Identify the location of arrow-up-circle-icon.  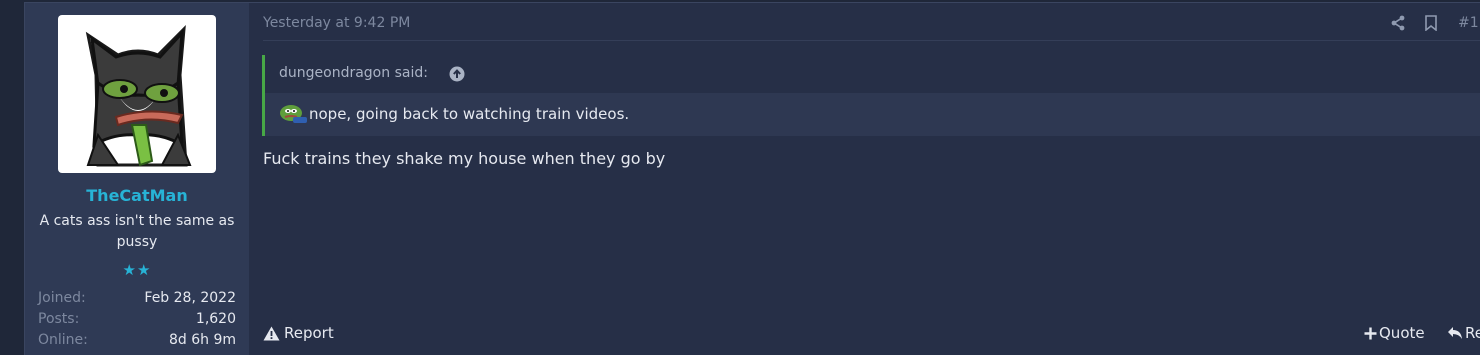
(457, 74).